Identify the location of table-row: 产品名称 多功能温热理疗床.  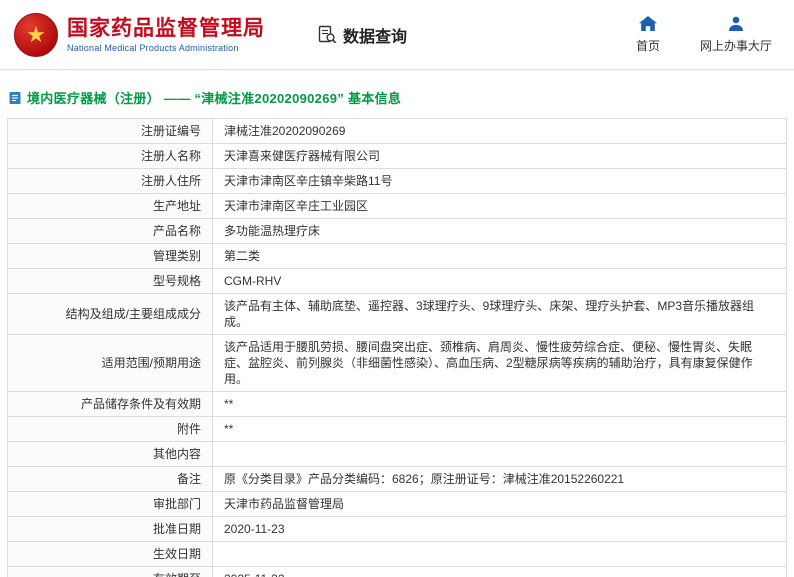
(397, 231).